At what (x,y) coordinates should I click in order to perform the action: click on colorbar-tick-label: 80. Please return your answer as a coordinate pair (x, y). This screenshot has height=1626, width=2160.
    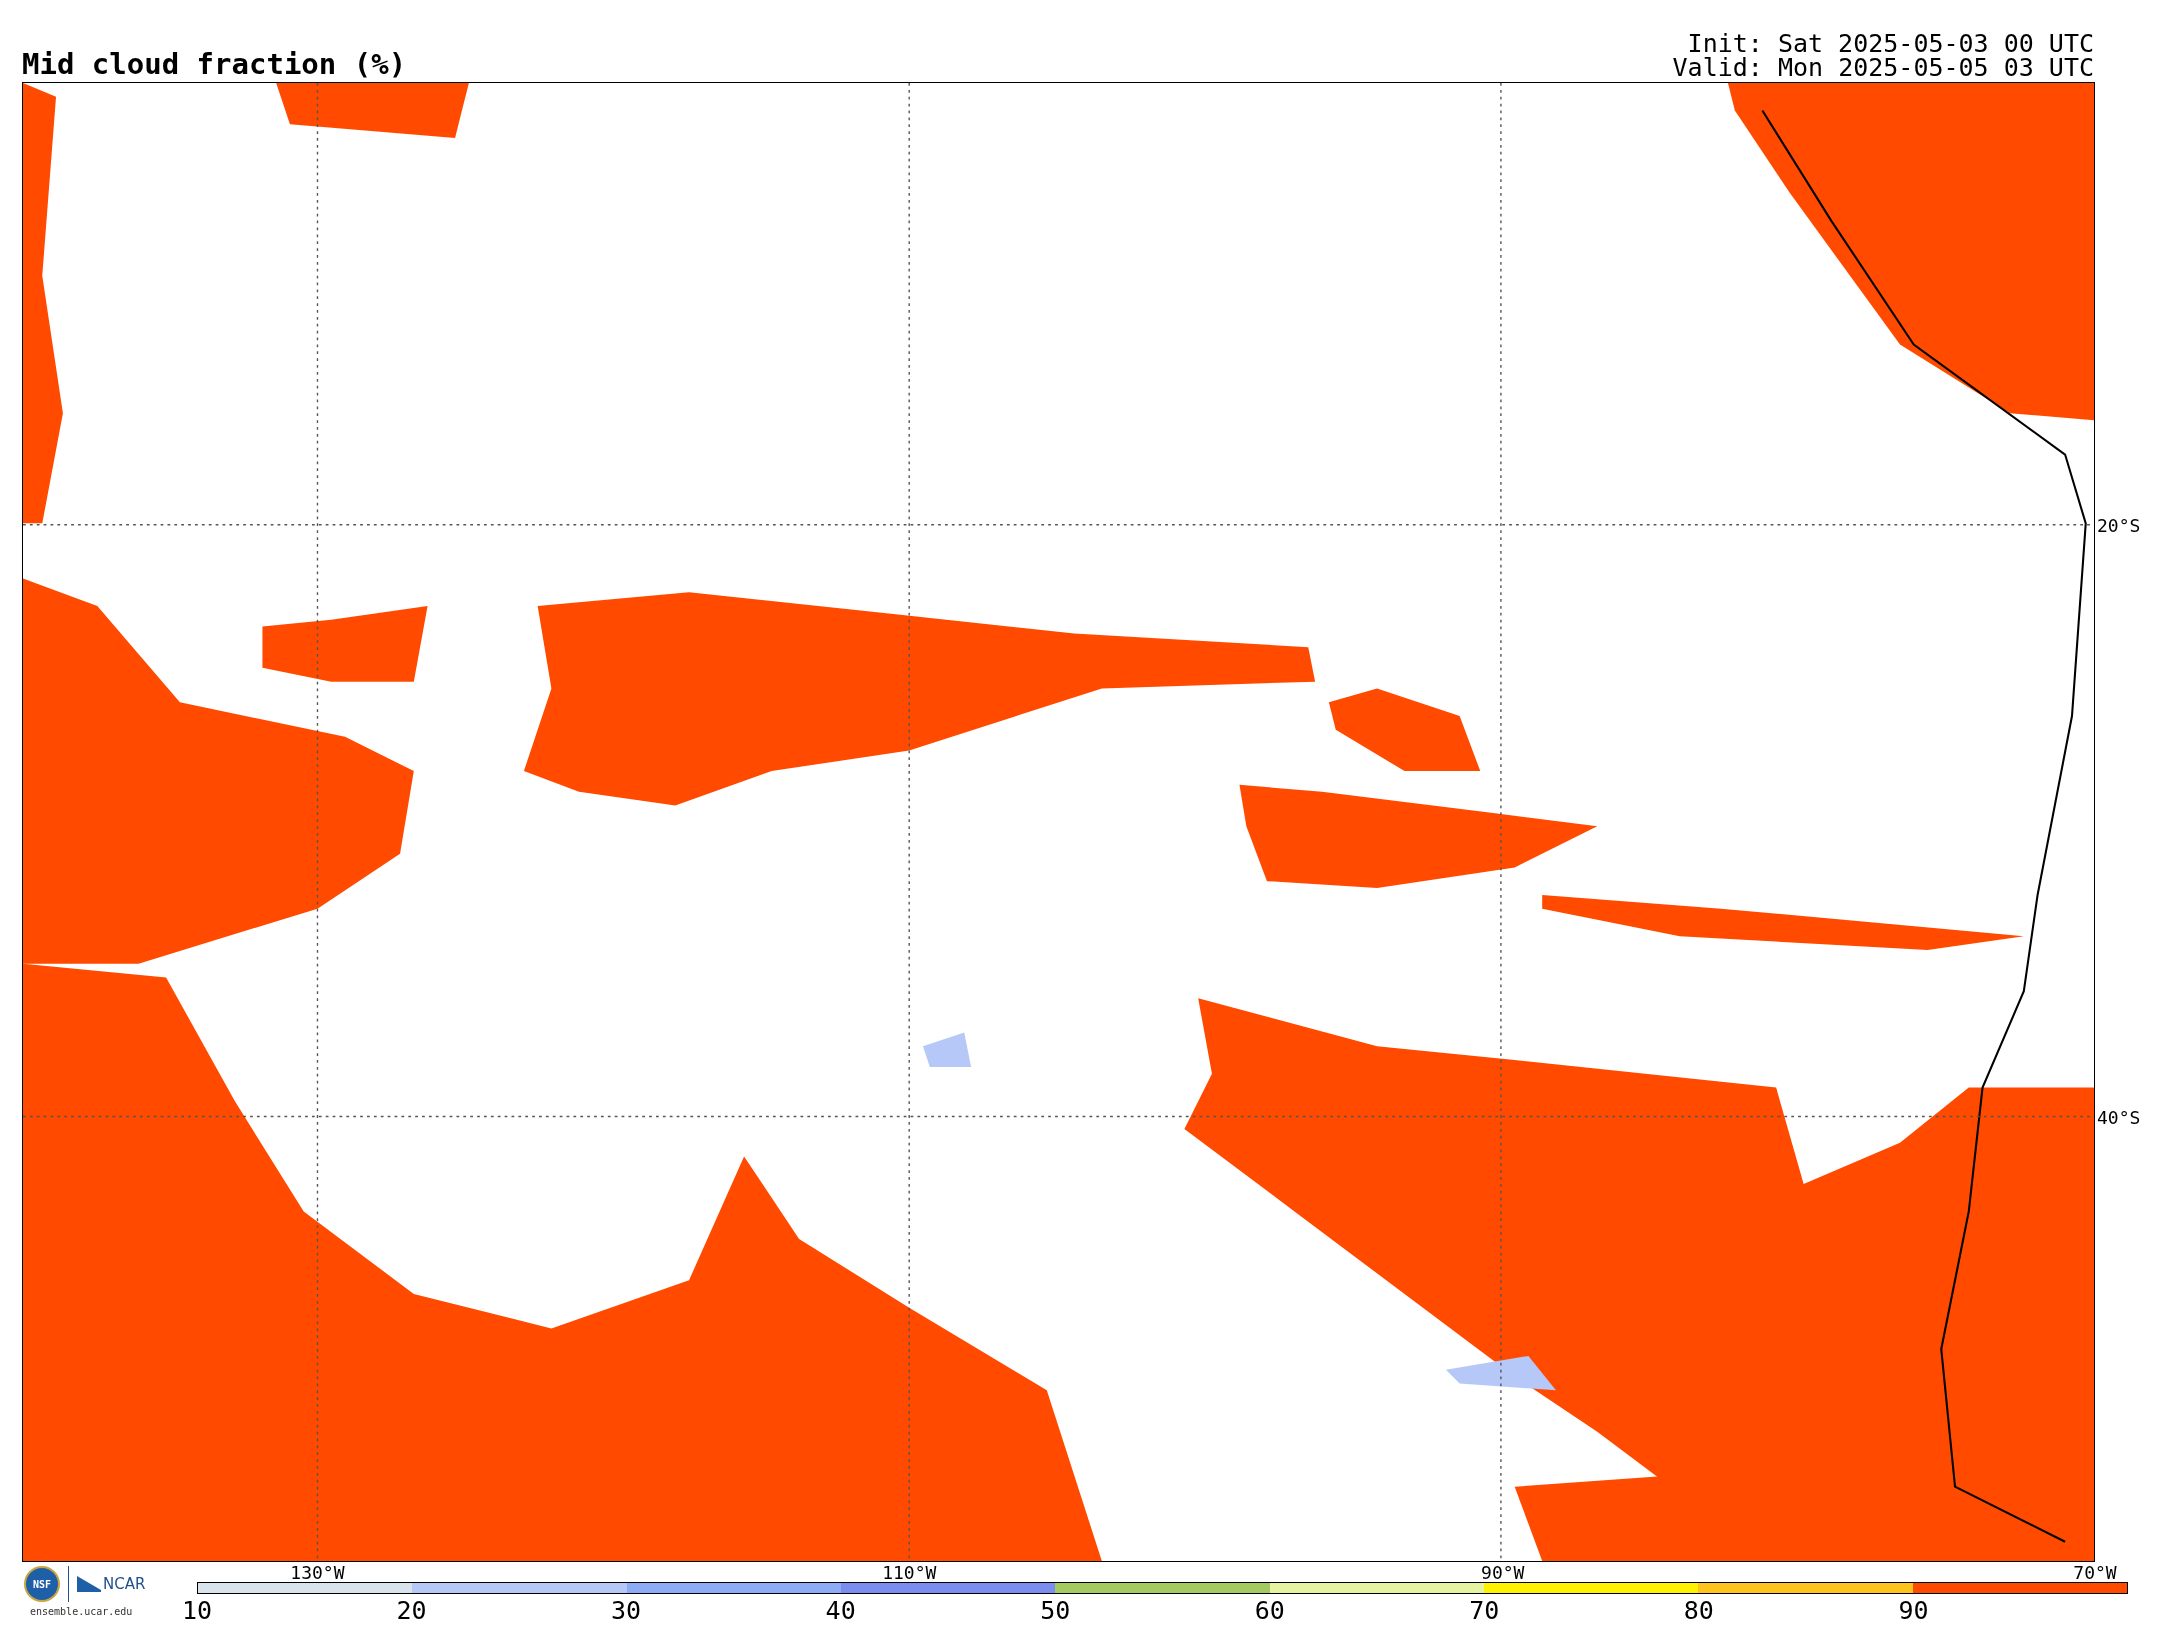
    Looking at the image, I should click on (1698, 1610).